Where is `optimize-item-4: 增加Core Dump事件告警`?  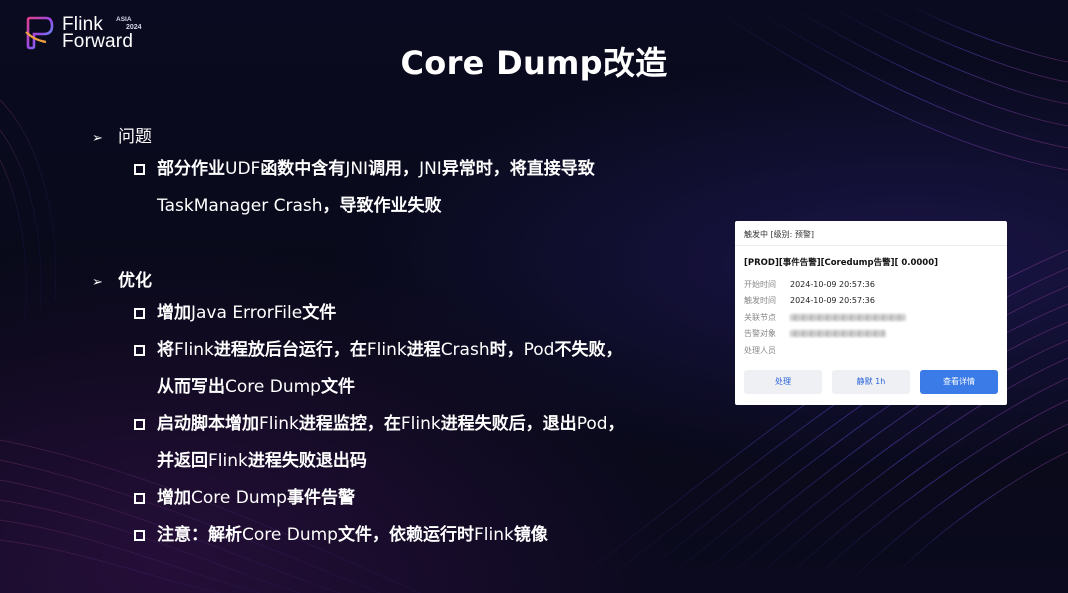 optimize-item-4: 增加Core Dump事件告警 is located at coordinates (414, 498).